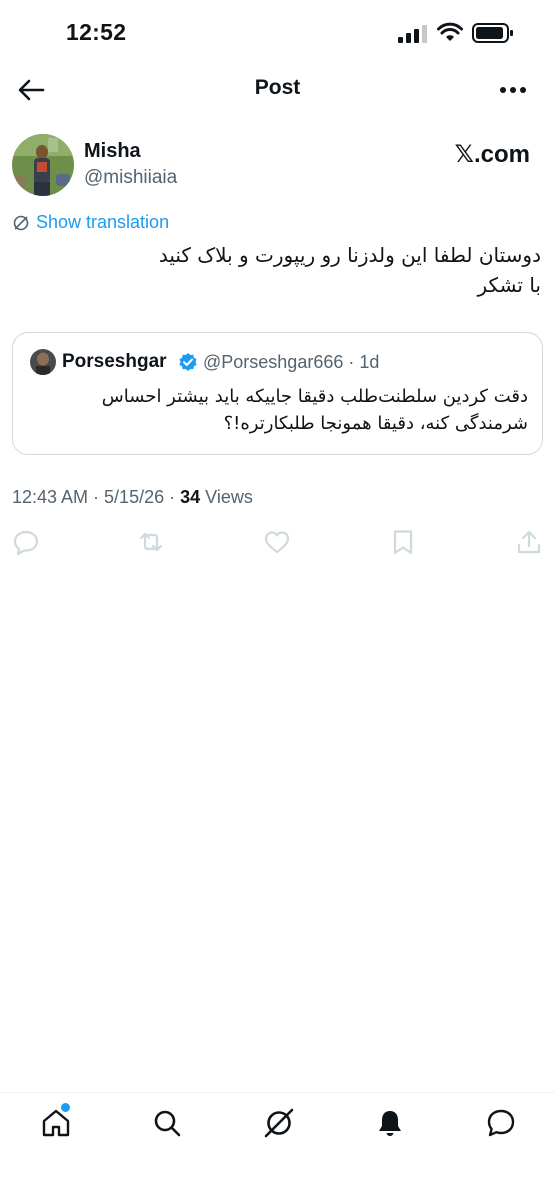 This screenshot has height=1200, width=555. I want to click on status-time: 12:52, so click(96, 32).